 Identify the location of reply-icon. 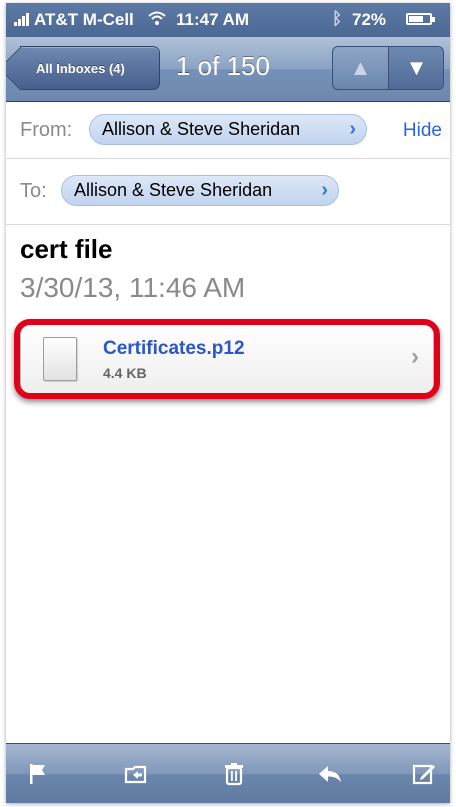
(330, 774).